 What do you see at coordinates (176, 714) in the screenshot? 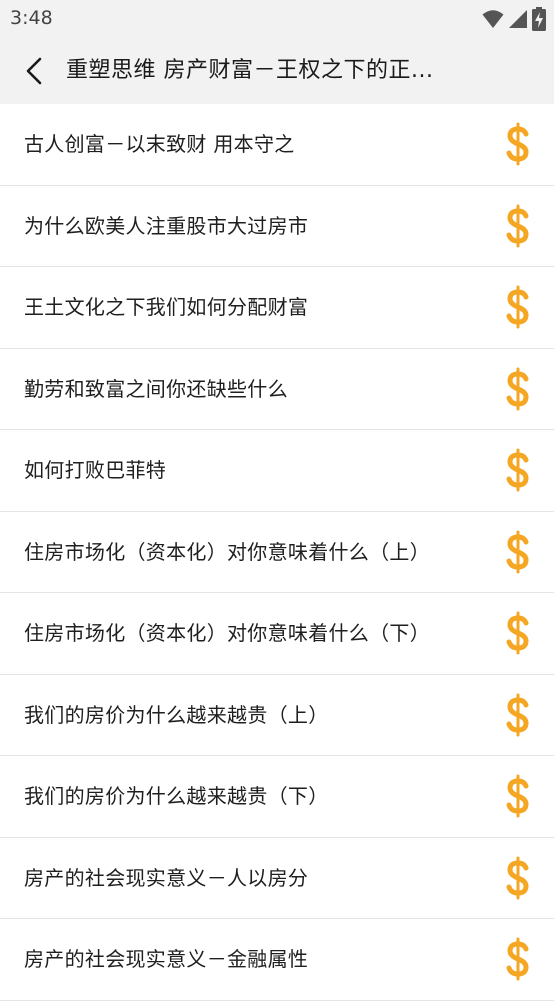
I see `list-item-title: 我们的房价为什么越来越贵（上）` at bounding box center [176, 714].